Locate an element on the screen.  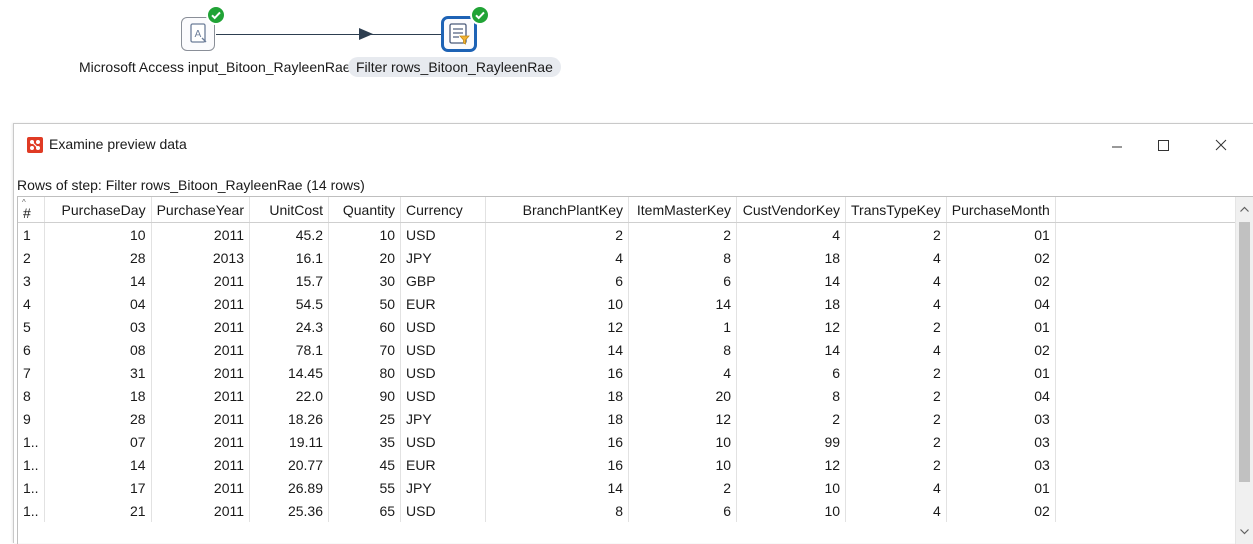
table-cell: 70 is located at coordinates (365, 349).